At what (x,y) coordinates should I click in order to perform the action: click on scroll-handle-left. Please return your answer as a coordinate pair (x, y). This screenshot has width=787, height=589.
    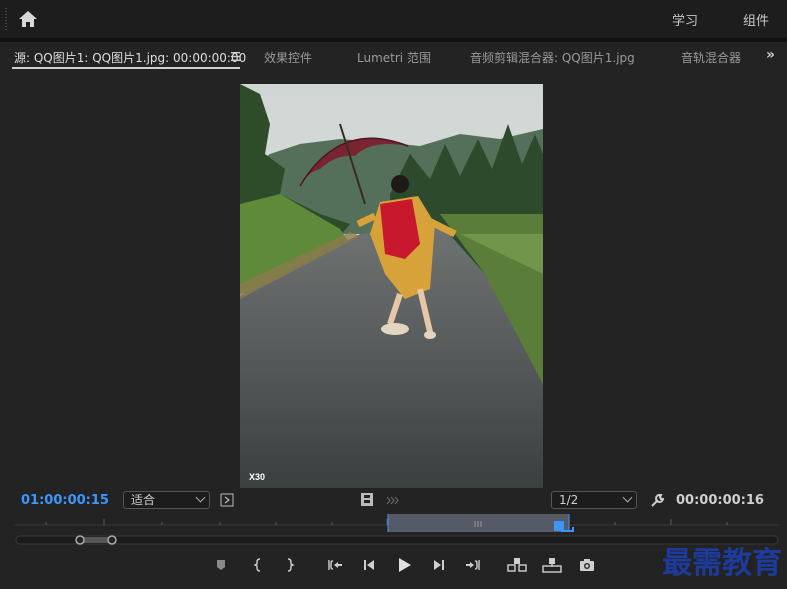
    Looking at the image, I should click on (80, 540).